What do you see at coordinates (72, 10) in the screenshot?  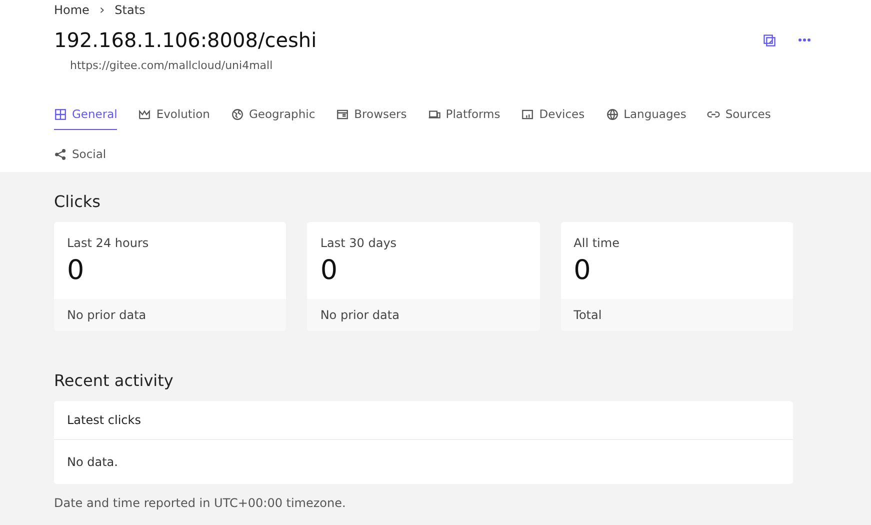 I see `breadcrumb-link: Home` at bounding box center [72, 10].